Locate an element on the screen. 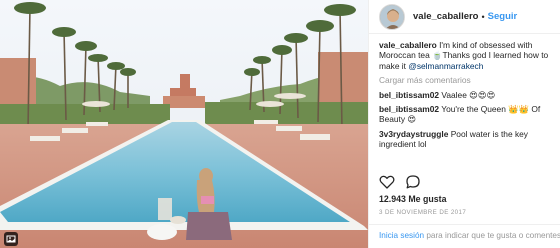 The image size is (560, 248). image-icon is located at coordinates (11, 239).